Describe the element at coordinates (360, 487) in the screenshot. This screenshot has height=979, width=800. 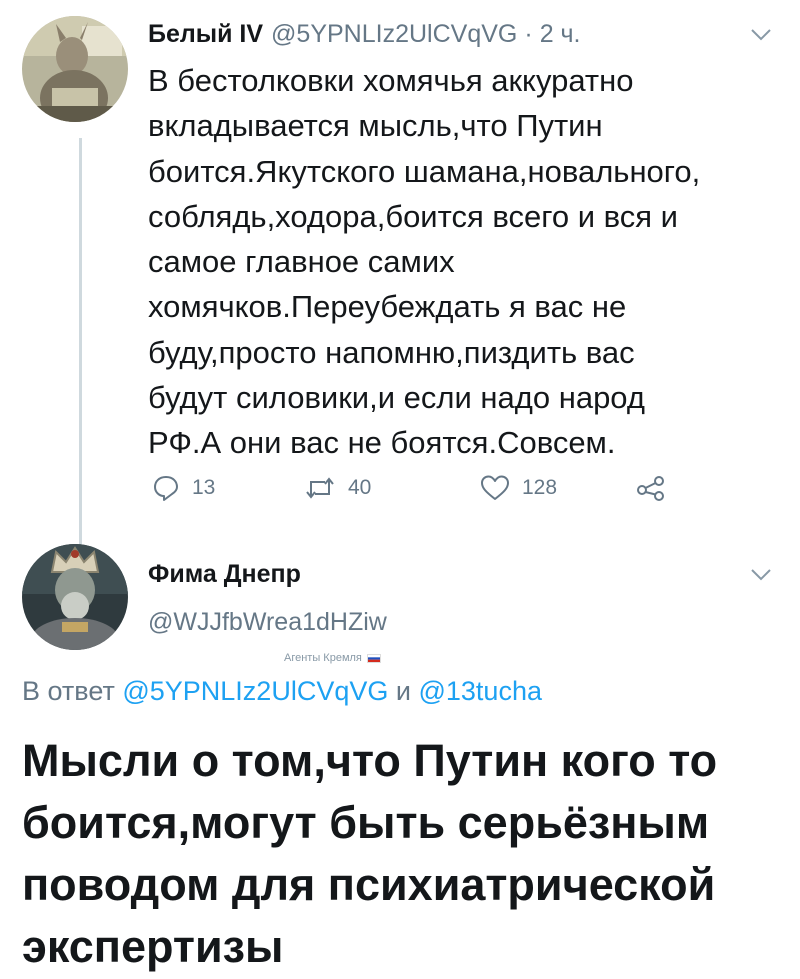
I see `retweet-count: 40` at that location.